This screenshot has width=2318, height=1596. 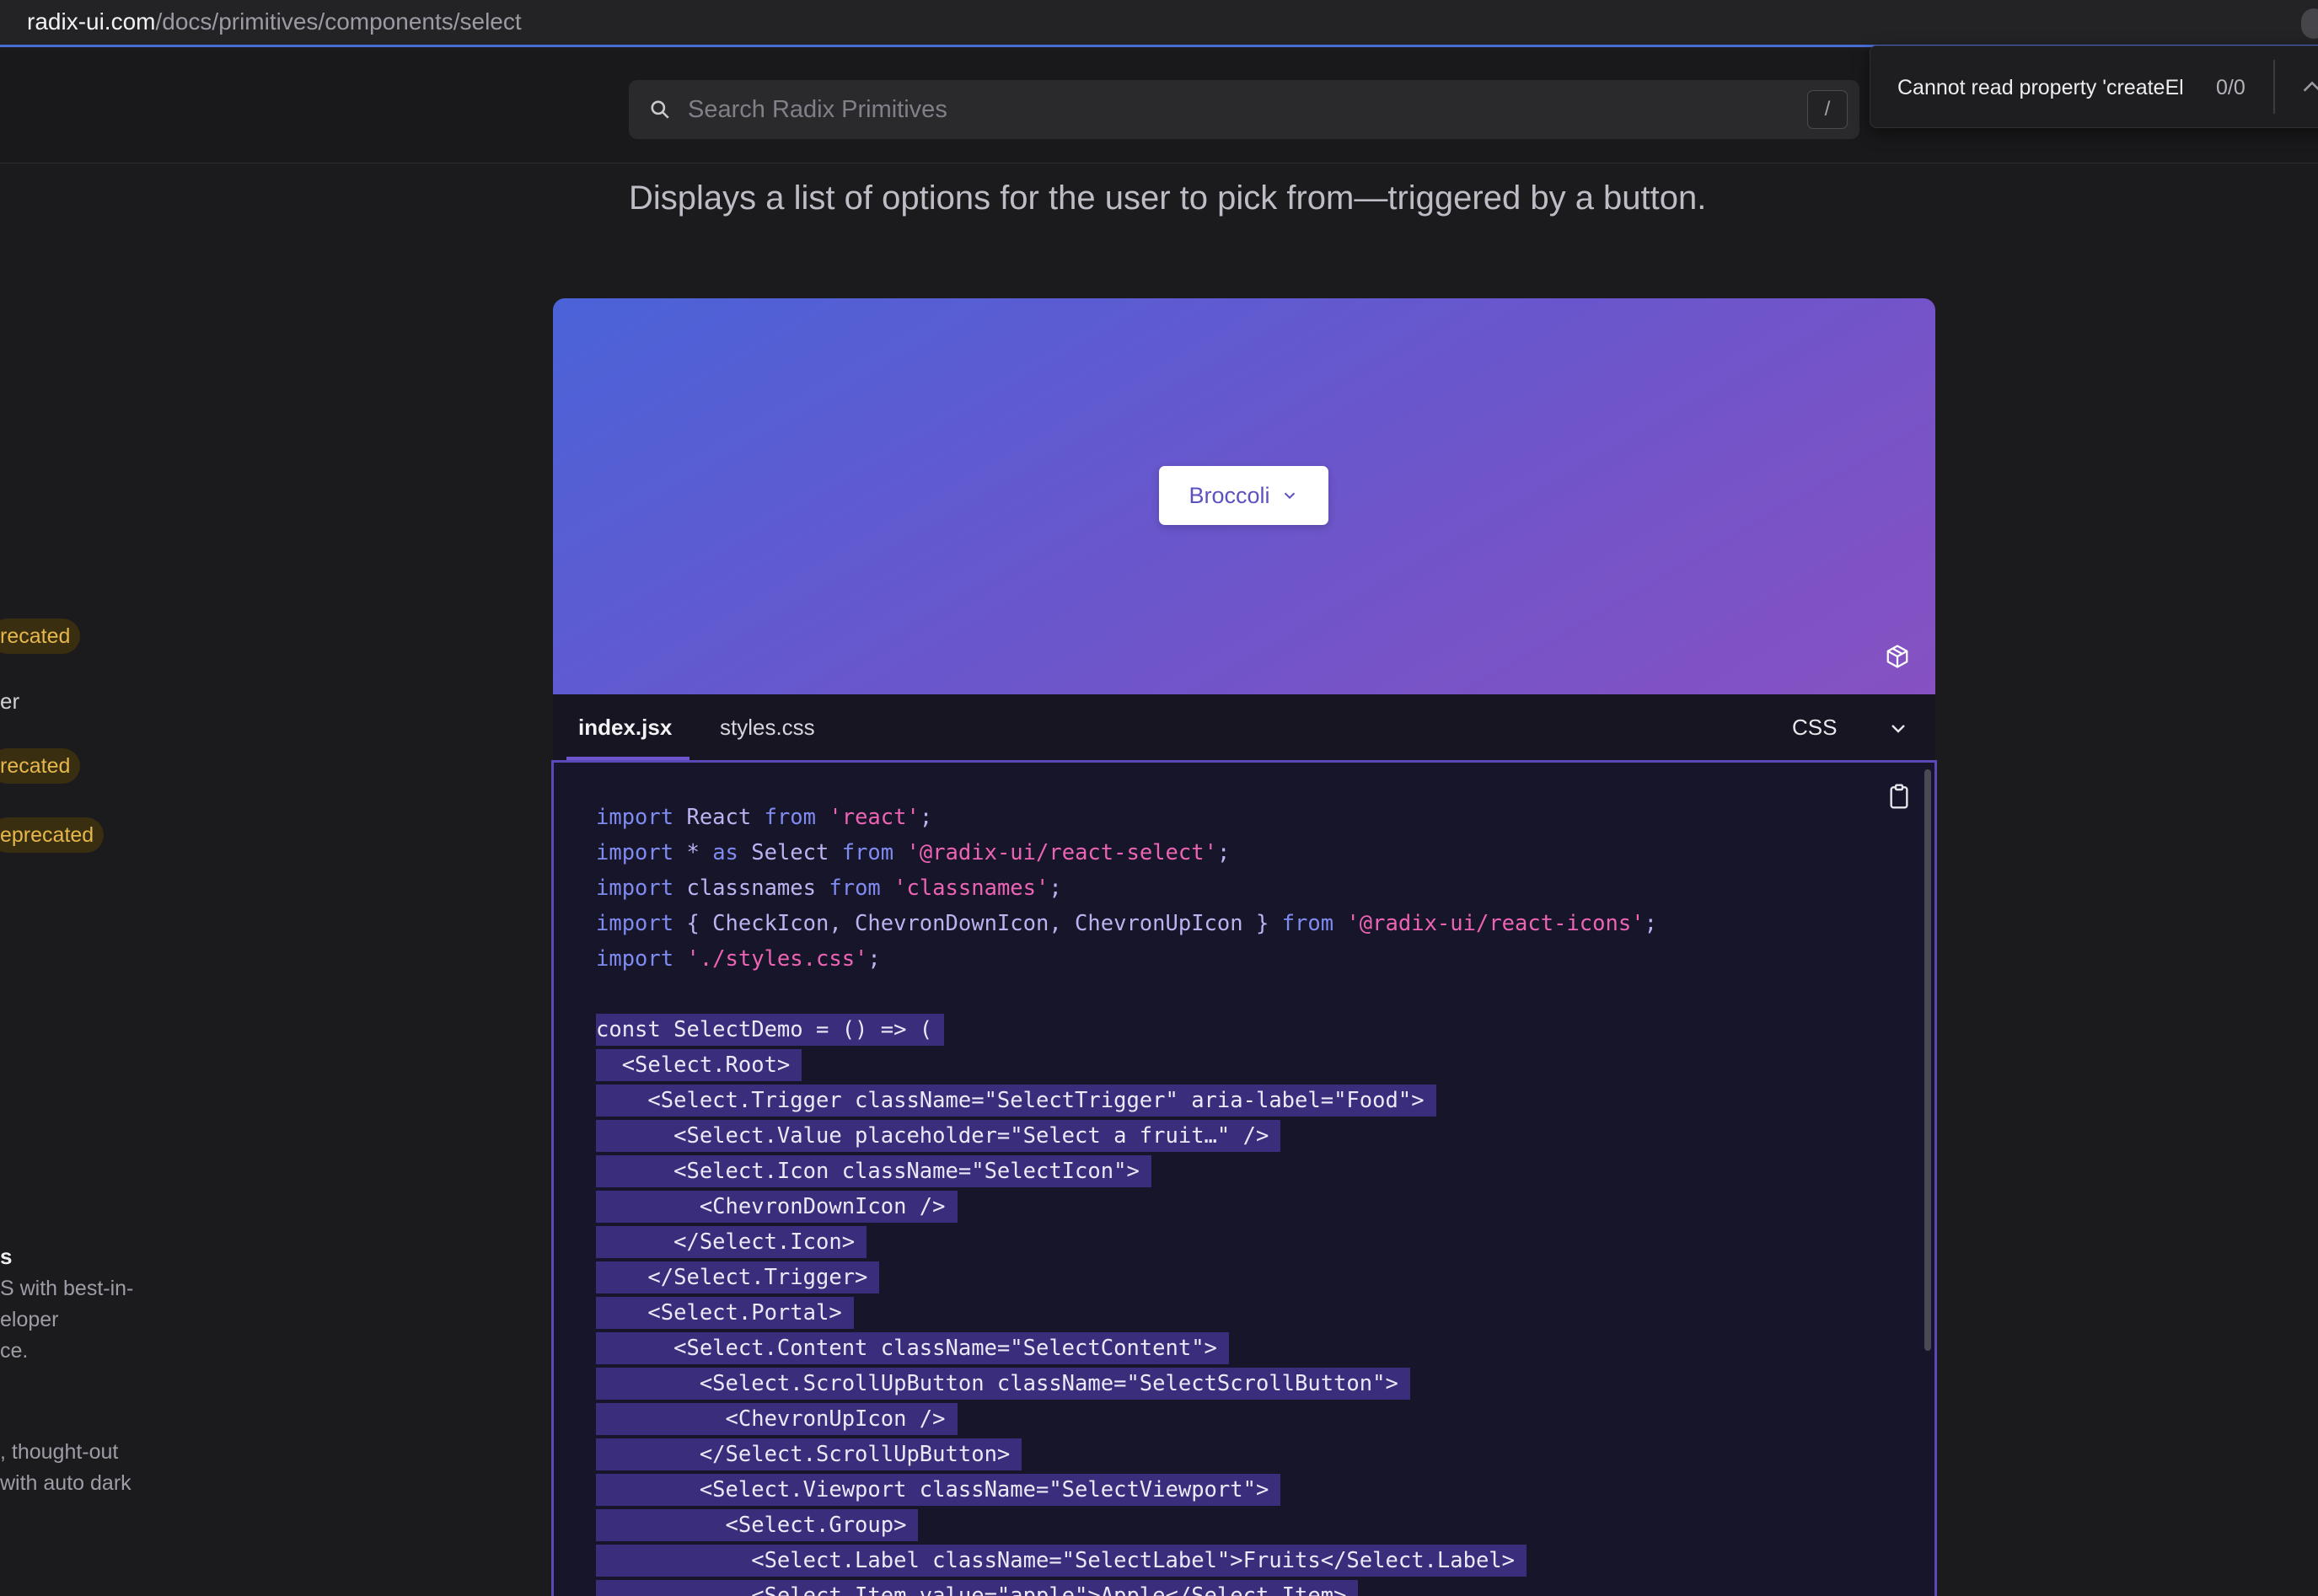 What do you see at coordinates (2040, 87) in the screenshot?
I see `toast-message: Cannot read property 'createEl` at bounding box center [2040, 87].